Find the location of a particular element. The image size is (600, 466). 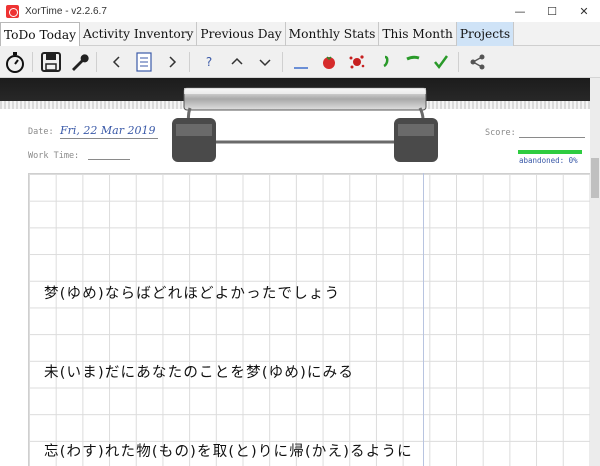

tomato-icon is located at coordinates (329, 62).